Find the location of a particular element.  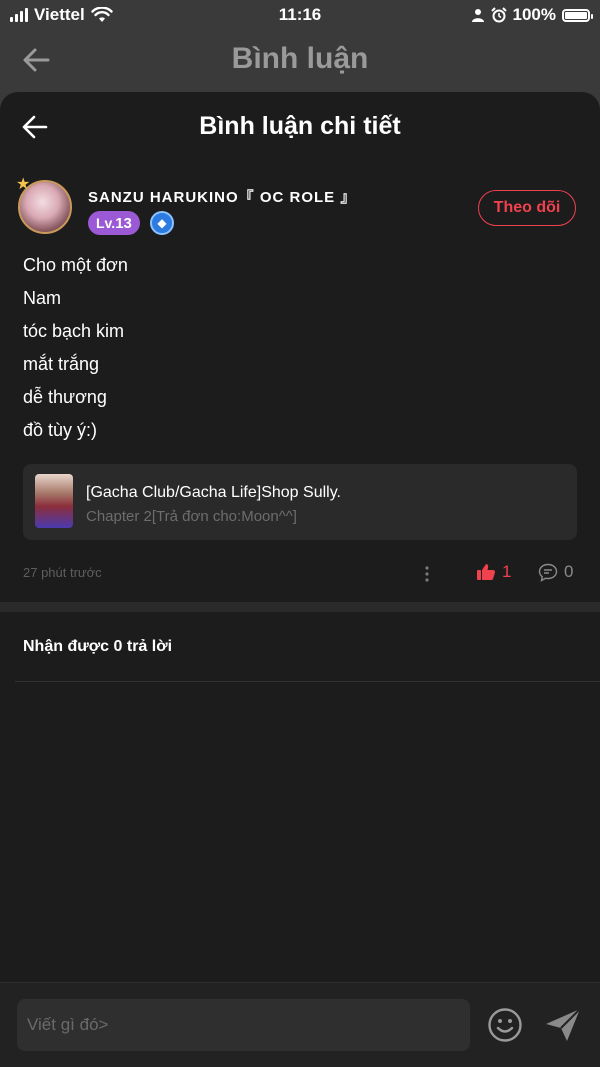

more-vertical-icon is located at coordinates (427, 574).